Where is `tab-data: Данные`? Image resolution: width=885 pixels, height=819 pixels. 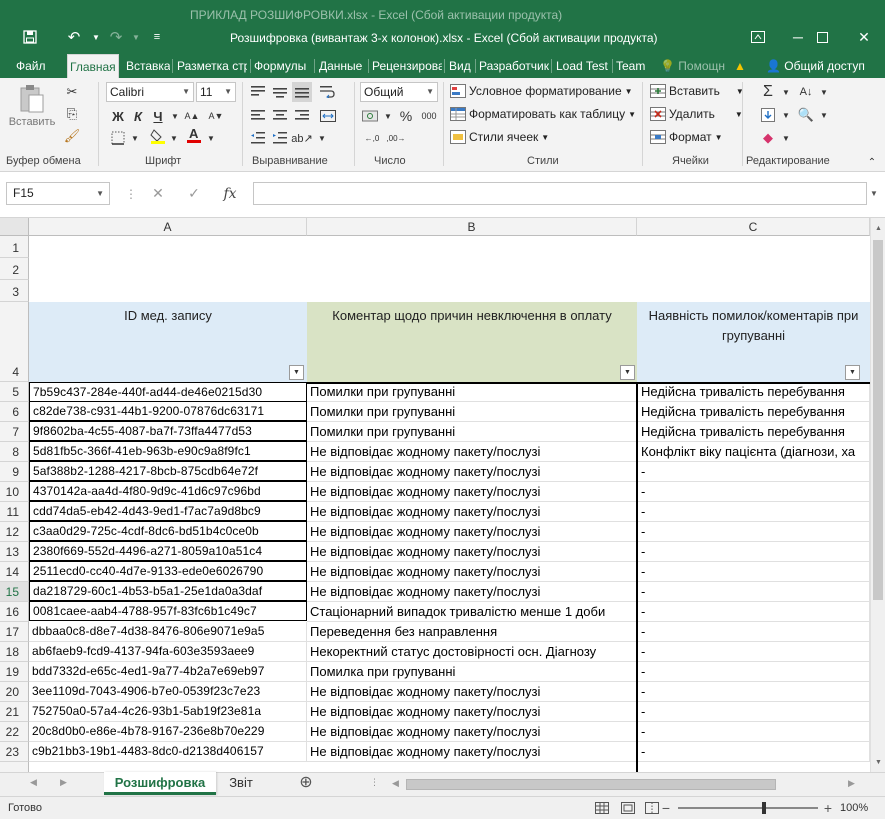 tab-data: Данные is located at coordinates (342, 66).